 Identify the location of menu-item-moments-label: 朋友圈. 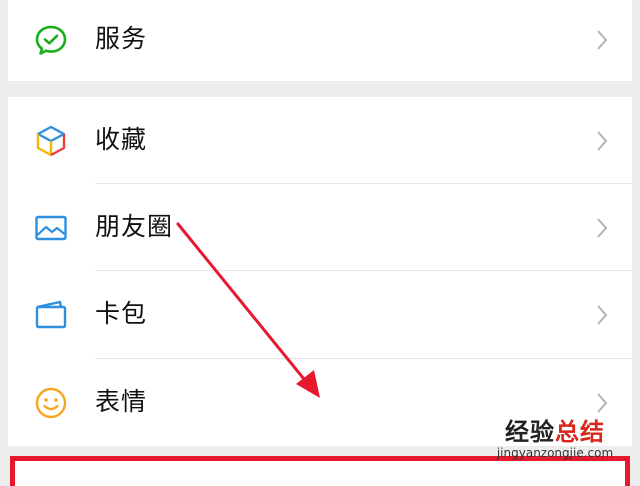
(134, 226).